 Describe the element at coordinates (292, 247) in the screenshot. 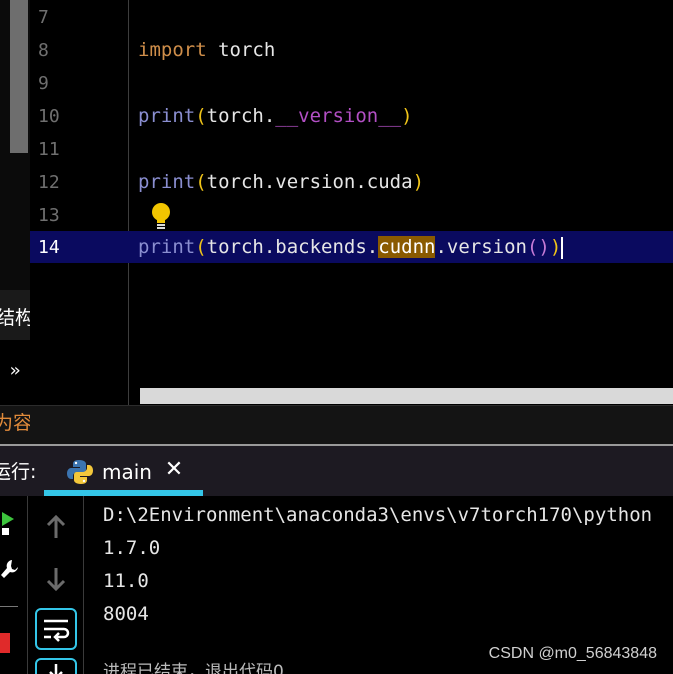

I see `code-text: torch.backends.` at that location.